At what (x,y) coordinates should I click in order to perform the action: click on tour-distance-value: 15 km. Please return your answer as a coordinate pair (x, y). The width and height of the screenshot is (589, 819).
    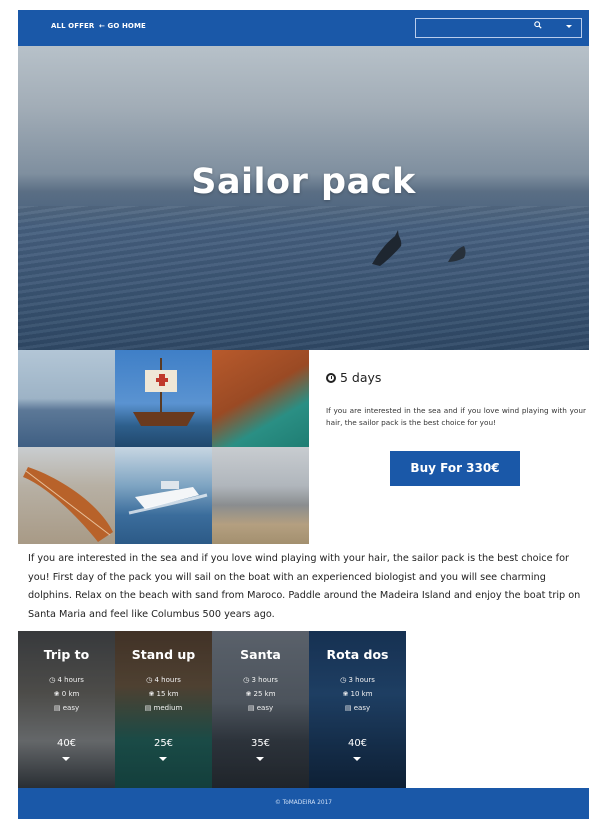
    Looking at the image, I should click on (167, 694).